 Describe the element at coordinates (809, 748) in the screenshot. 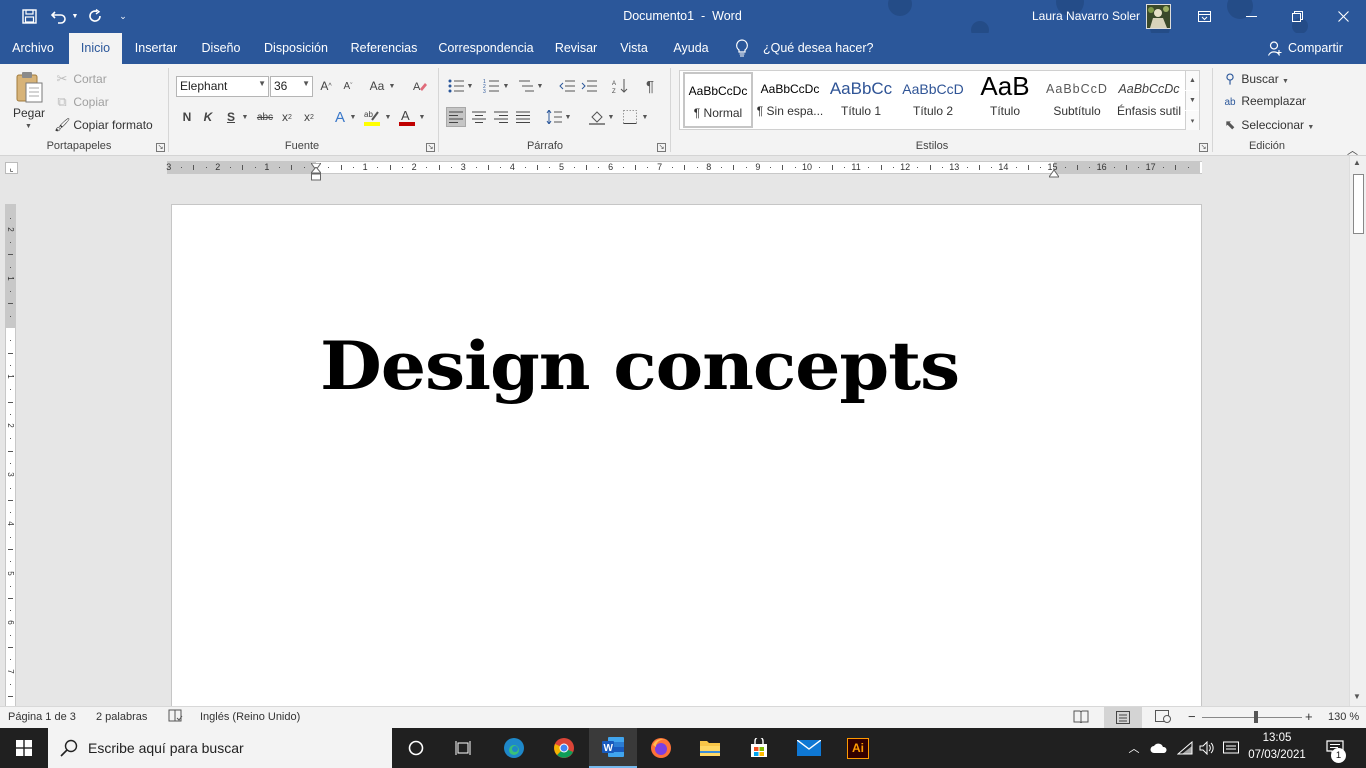

I see `mail-icon` at that location.